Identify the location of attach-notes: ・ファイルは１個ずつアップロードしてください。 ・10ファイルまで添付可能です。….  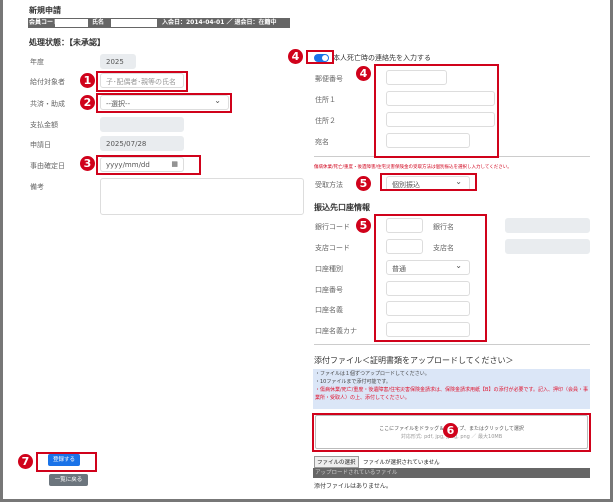
(451, 389).